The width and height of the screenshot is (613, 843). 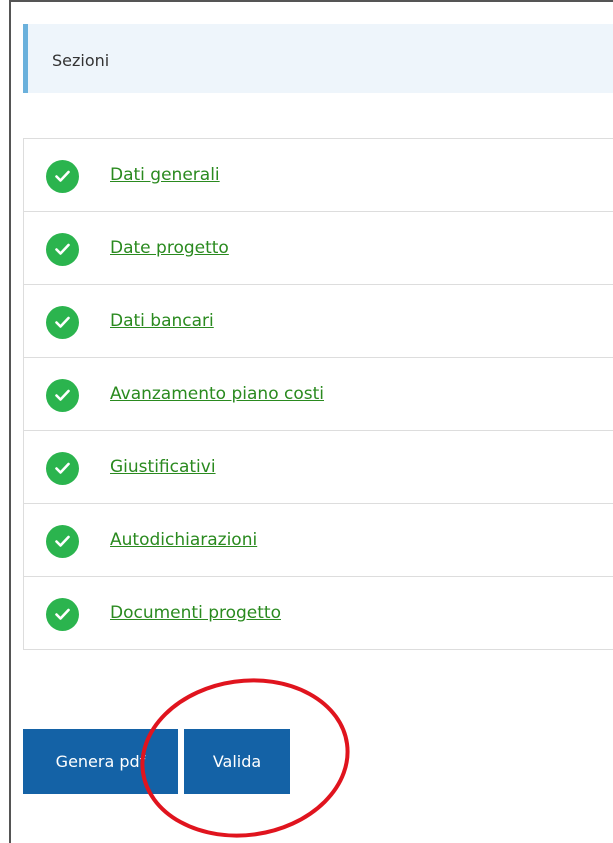 I want to click on validate-button: Valida, so click(x=237, y=761).